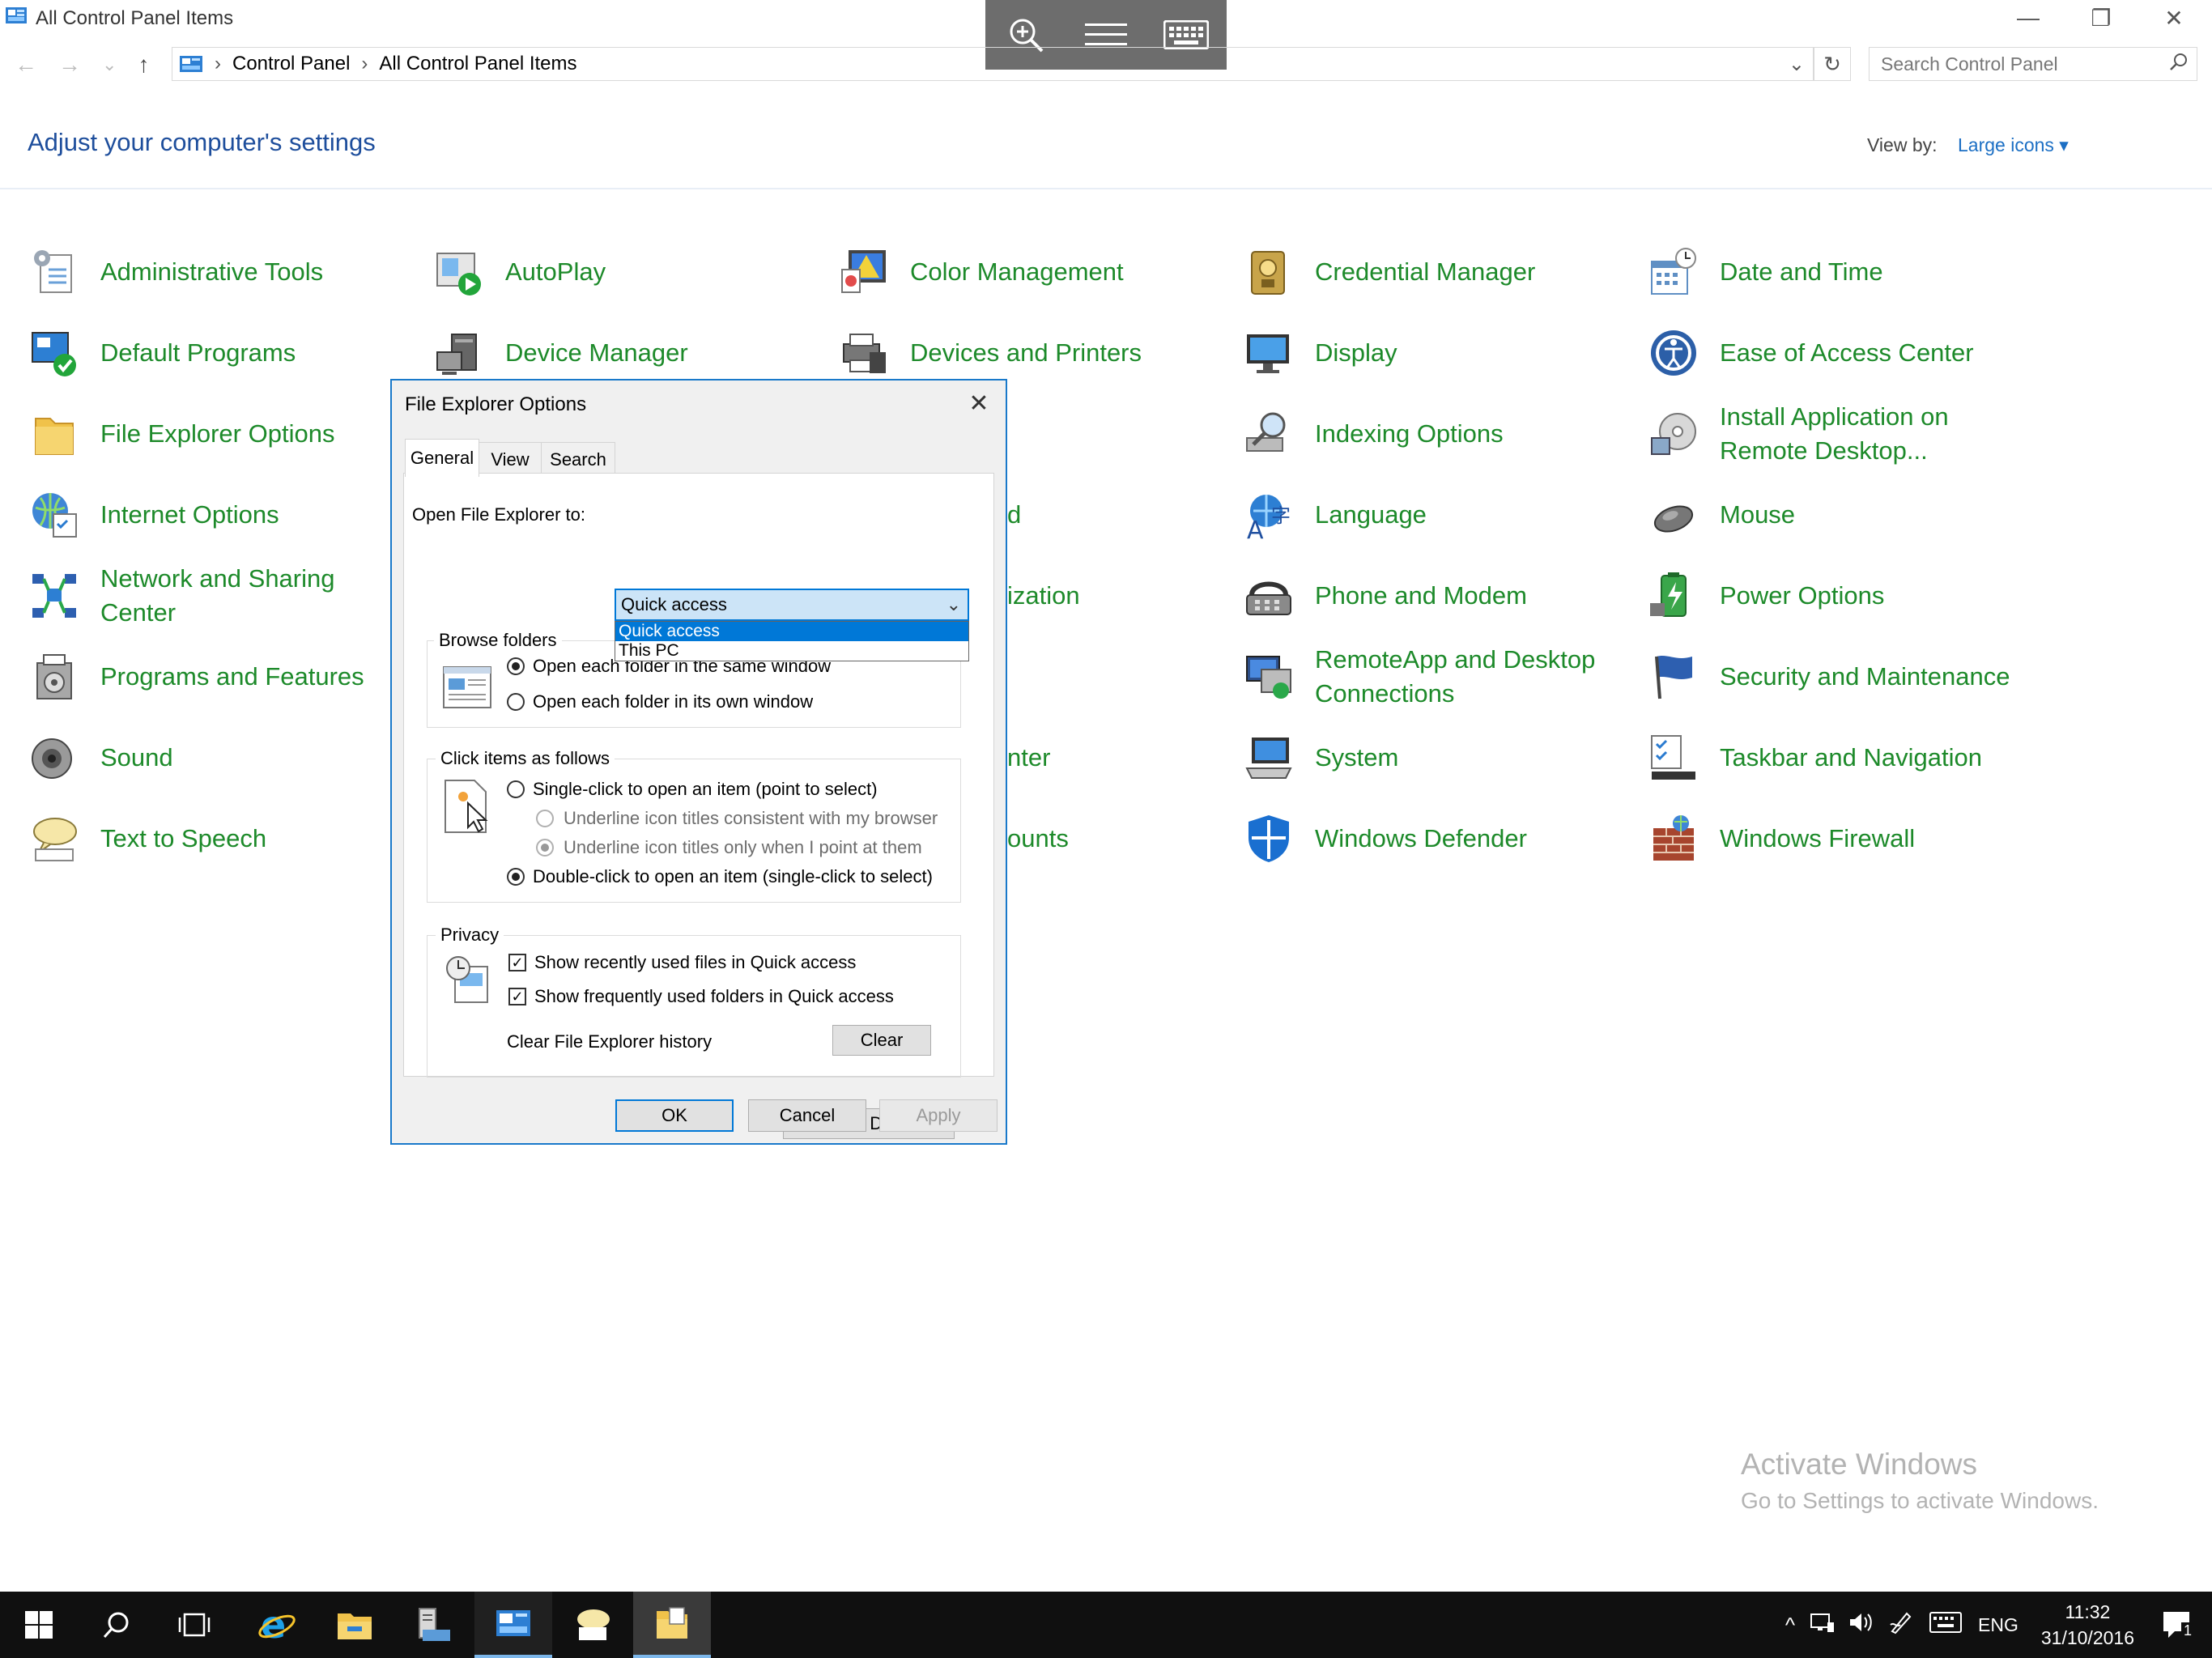  I want to click on dropdown-option-this-pc: This PC, so click(791, 651).